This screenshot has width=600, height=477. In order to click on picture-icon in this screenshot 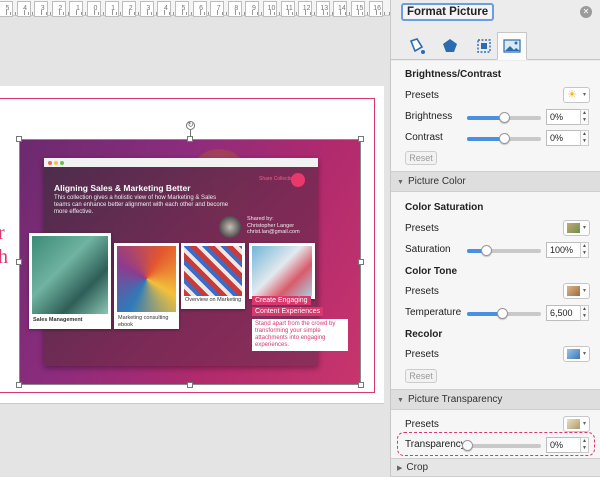, I will do `click(512, 46)`.